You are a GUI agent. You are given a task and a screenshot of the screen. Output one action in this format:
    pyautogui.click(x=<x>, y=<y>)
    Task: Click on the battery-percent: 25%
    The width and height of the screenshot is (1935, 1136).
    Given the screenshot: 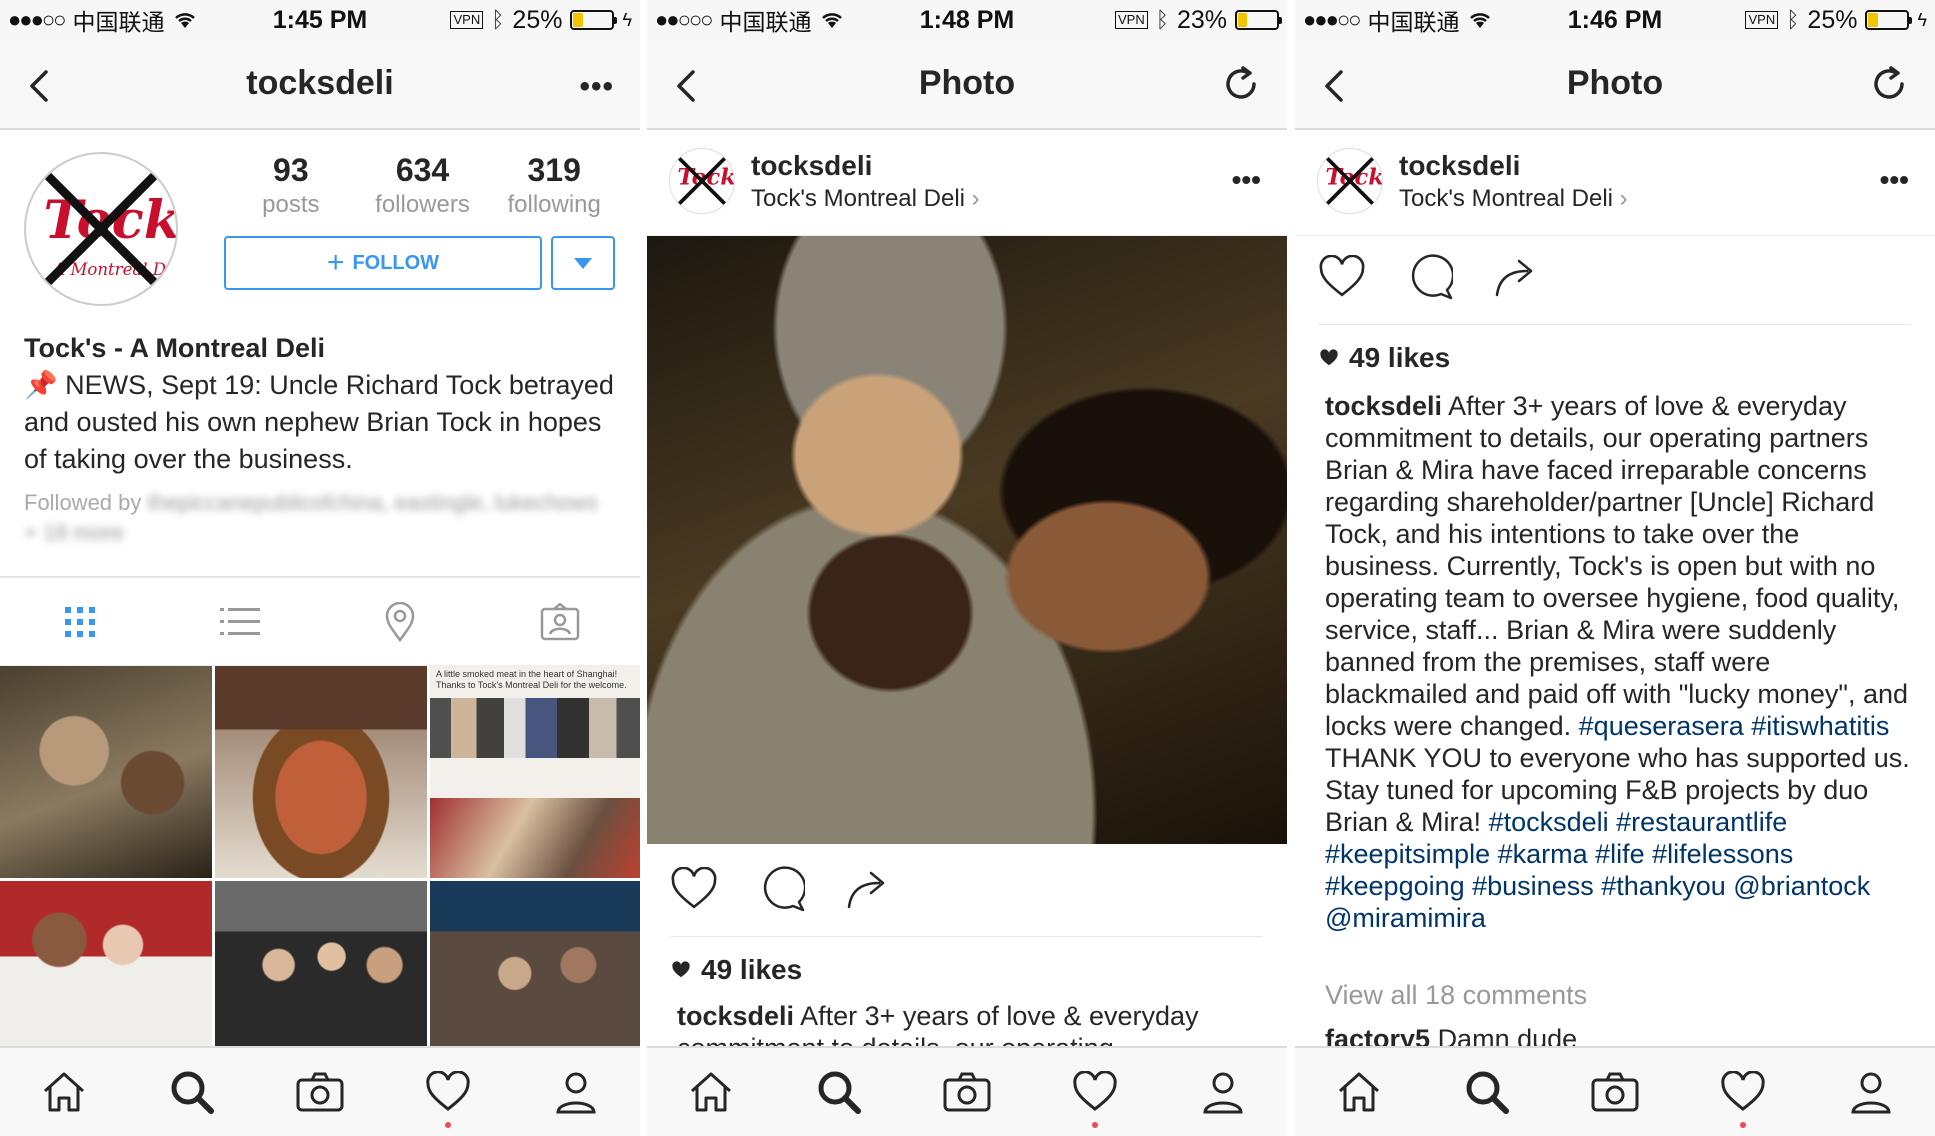 What is the action you would take?
    pyautogui.click(x=537, y=19)
    